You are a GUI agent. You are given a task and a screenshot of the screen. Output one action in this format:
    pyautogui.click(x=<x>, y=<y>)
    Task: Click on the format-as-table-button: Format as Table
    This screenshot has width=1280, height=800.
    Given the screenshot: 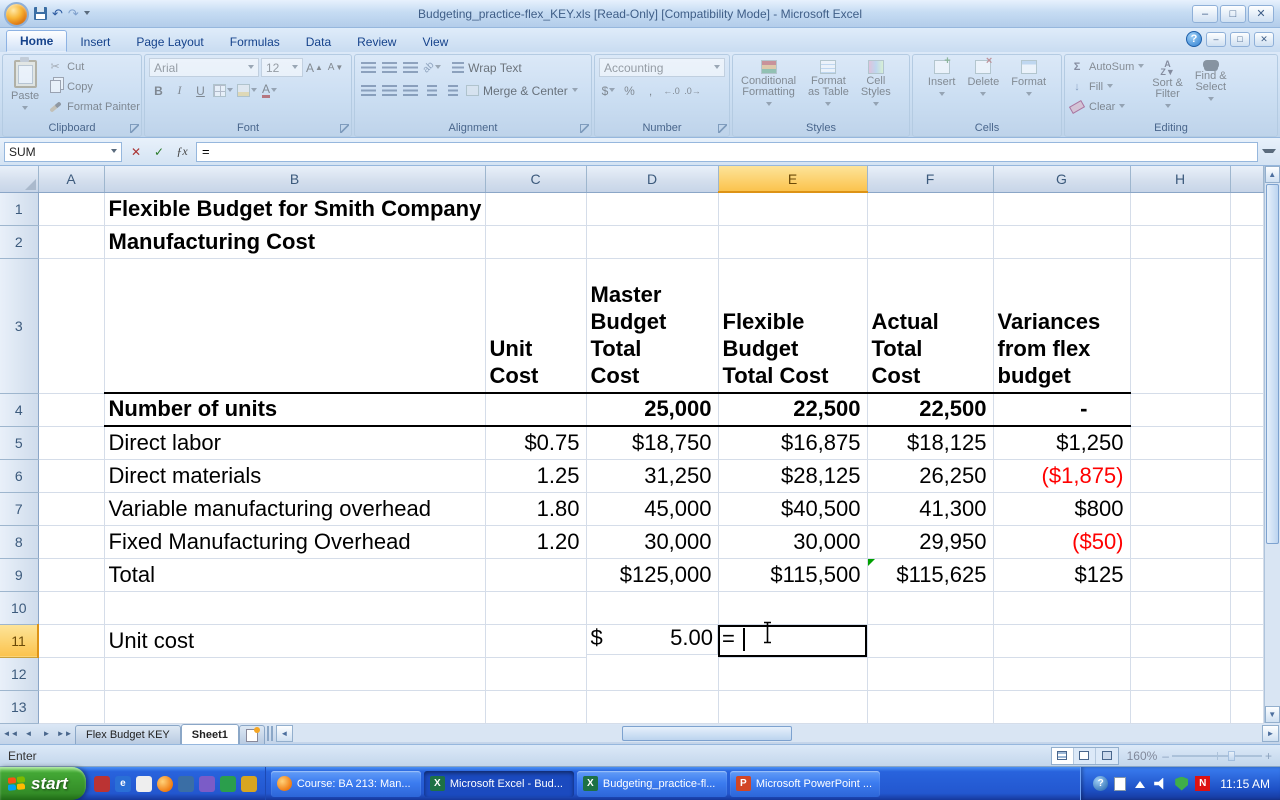 What is the action you would take?
    pyautogui.click(x=828, y=89)
    